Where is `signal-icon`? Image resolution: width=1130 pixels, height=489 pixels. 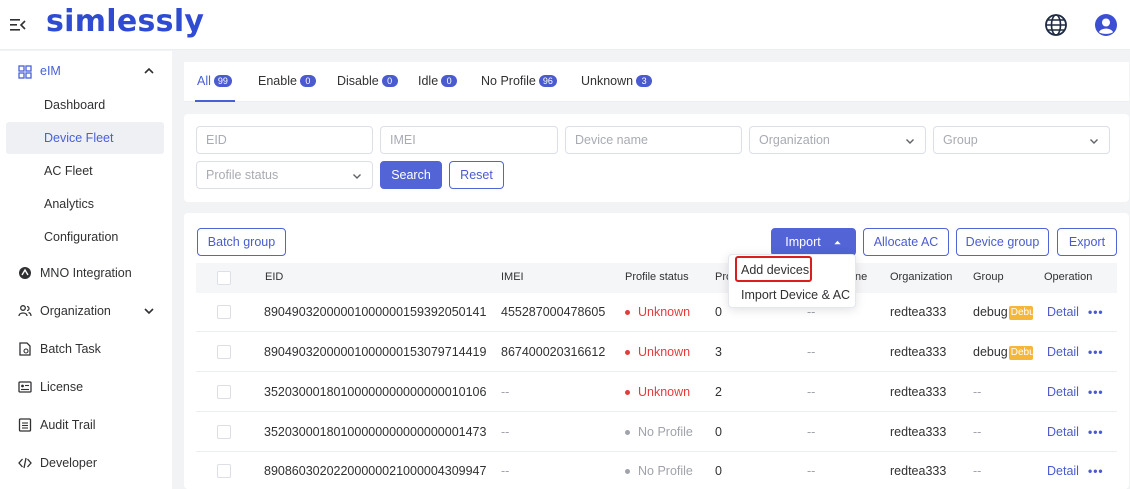
signal-icon is located at coordinates (25, 273).